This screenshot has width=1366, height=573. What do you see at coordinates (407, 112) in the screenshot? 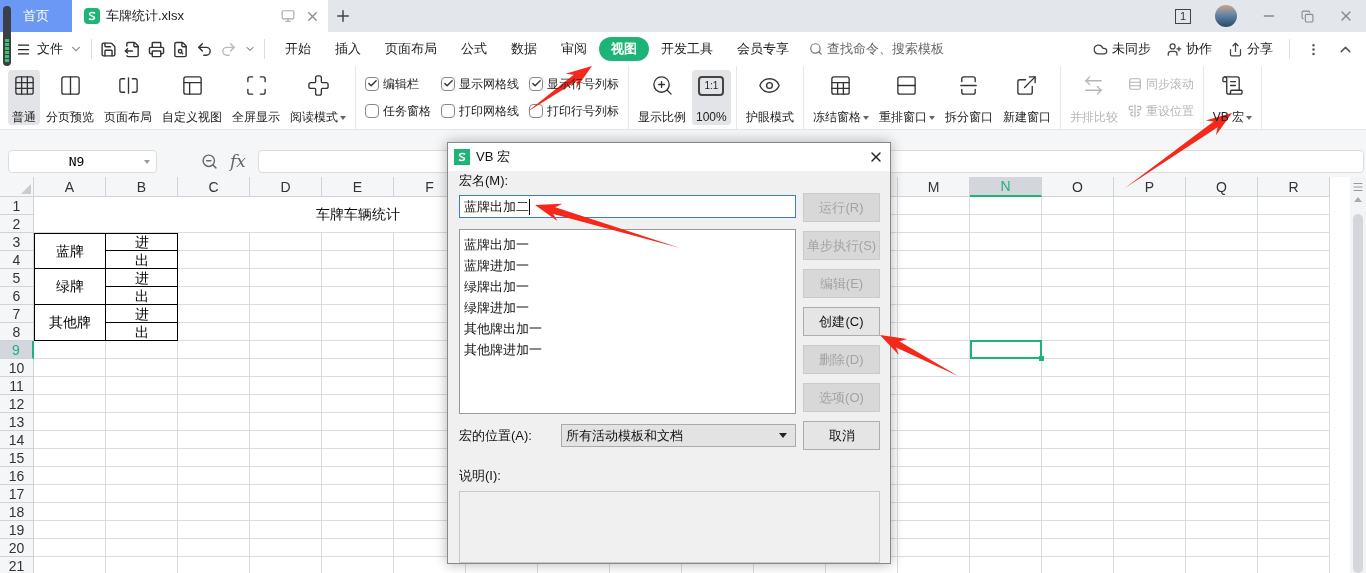
I see `checkbox-label: 任务窗格` at bounding box center [407, 112].